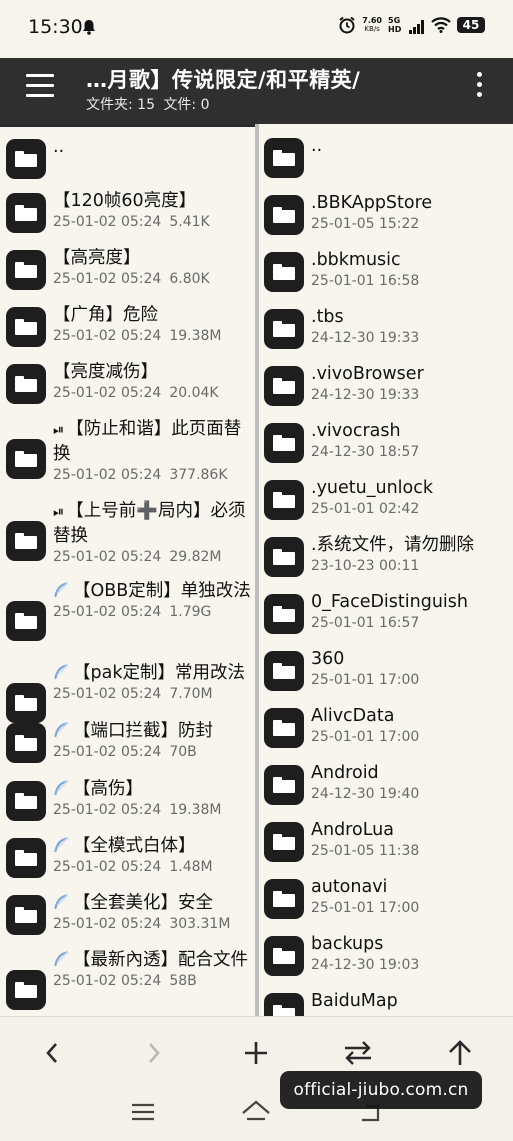  Describe the element at coordinates (195, 336) in the screenshot. I see `item-size: 19.38M` at that location.